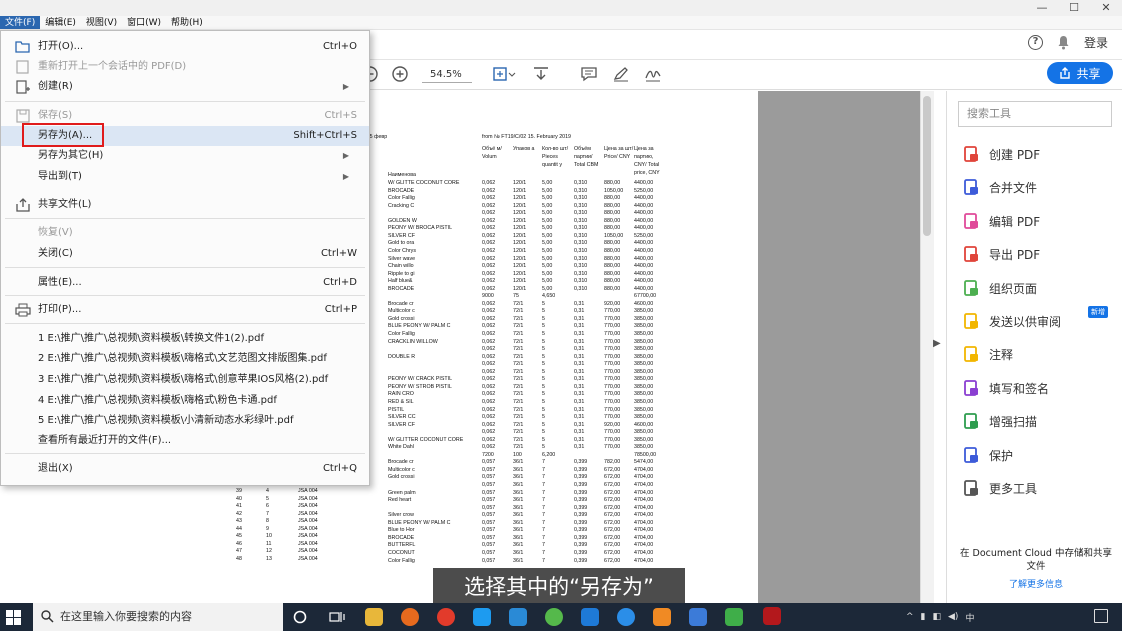  I want to click on menu-help: 帮助(H), so click(187, 22).